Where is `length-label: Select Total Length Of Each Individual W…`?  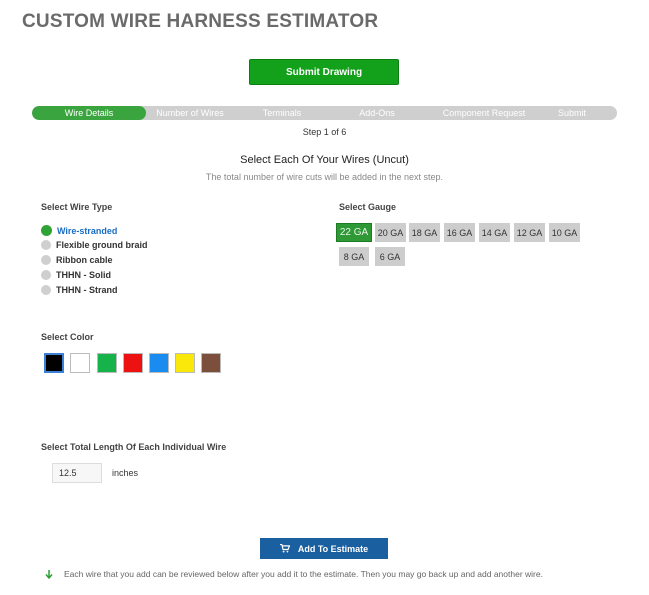 length-label: Select Total Length Of Each Individual W… is located at coordinates (134, 447).